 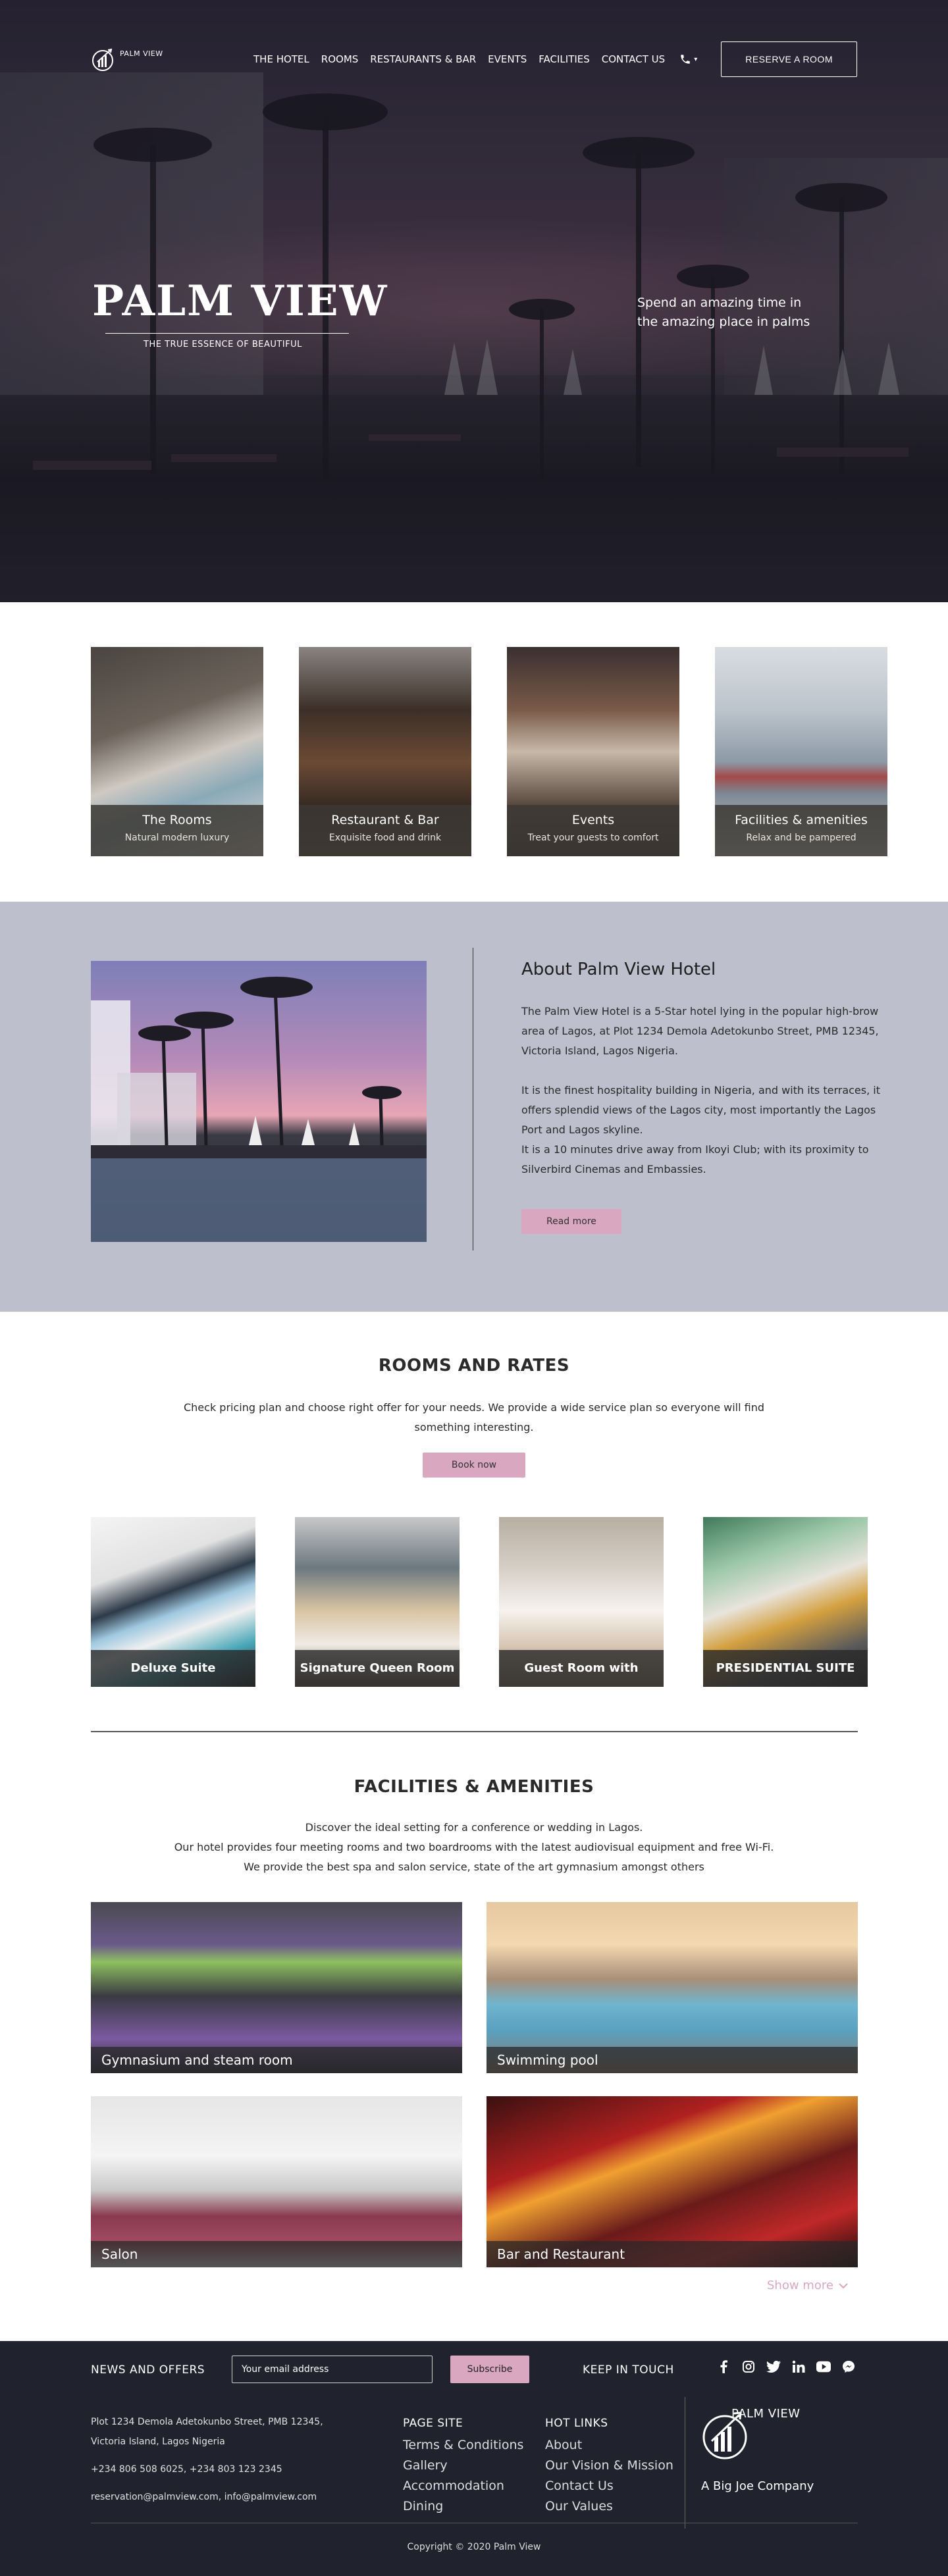 What do you see at coordinates (577, 2423) in the screenshot?
I see `hot-links-heading: HOT LINKS` at bounding box center [577, 2423].